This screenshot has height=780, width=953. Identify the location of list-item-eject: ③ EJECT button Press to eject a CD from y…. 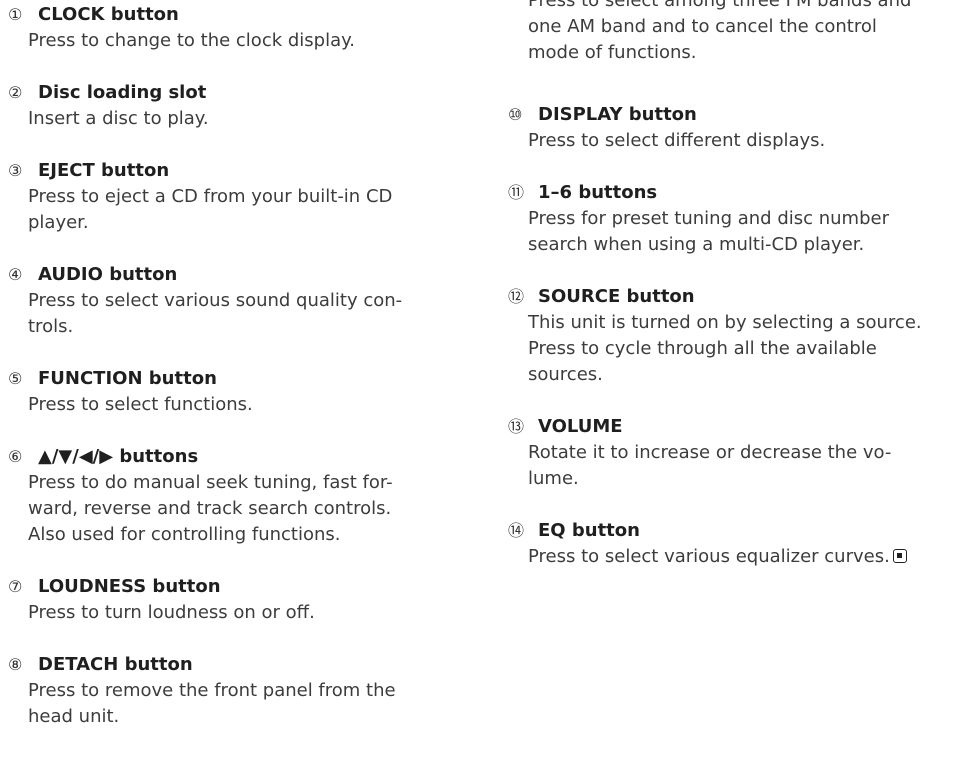
(200, 197).